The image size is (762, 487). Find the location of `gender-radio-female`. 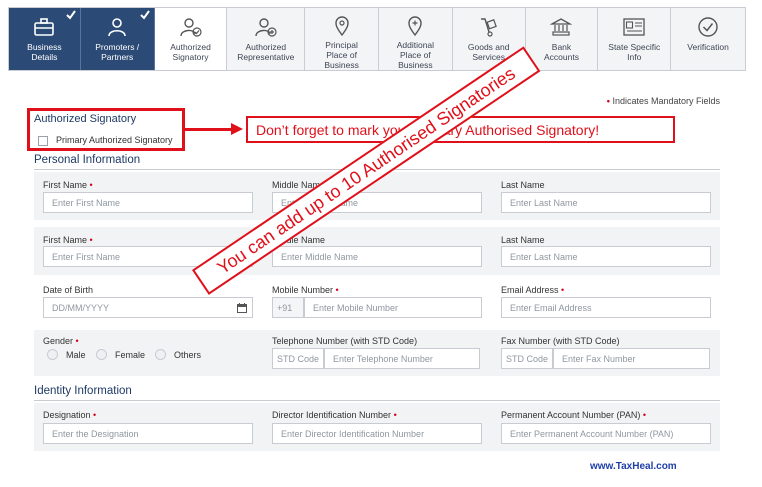

gender-radio-female is located at coordinates (101, 354).